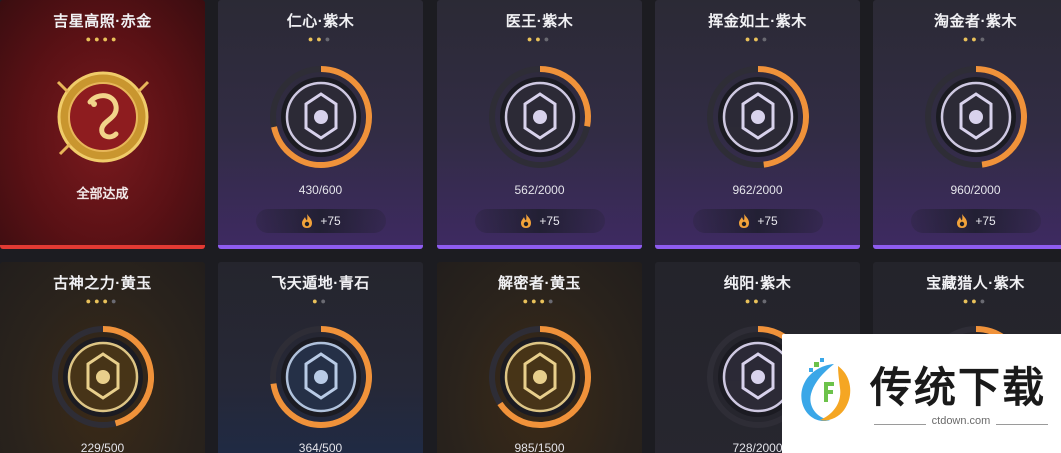  I want to click on achievement-card: 古神之力·黄玉 ●●●● 229/500, so click(102, 357).